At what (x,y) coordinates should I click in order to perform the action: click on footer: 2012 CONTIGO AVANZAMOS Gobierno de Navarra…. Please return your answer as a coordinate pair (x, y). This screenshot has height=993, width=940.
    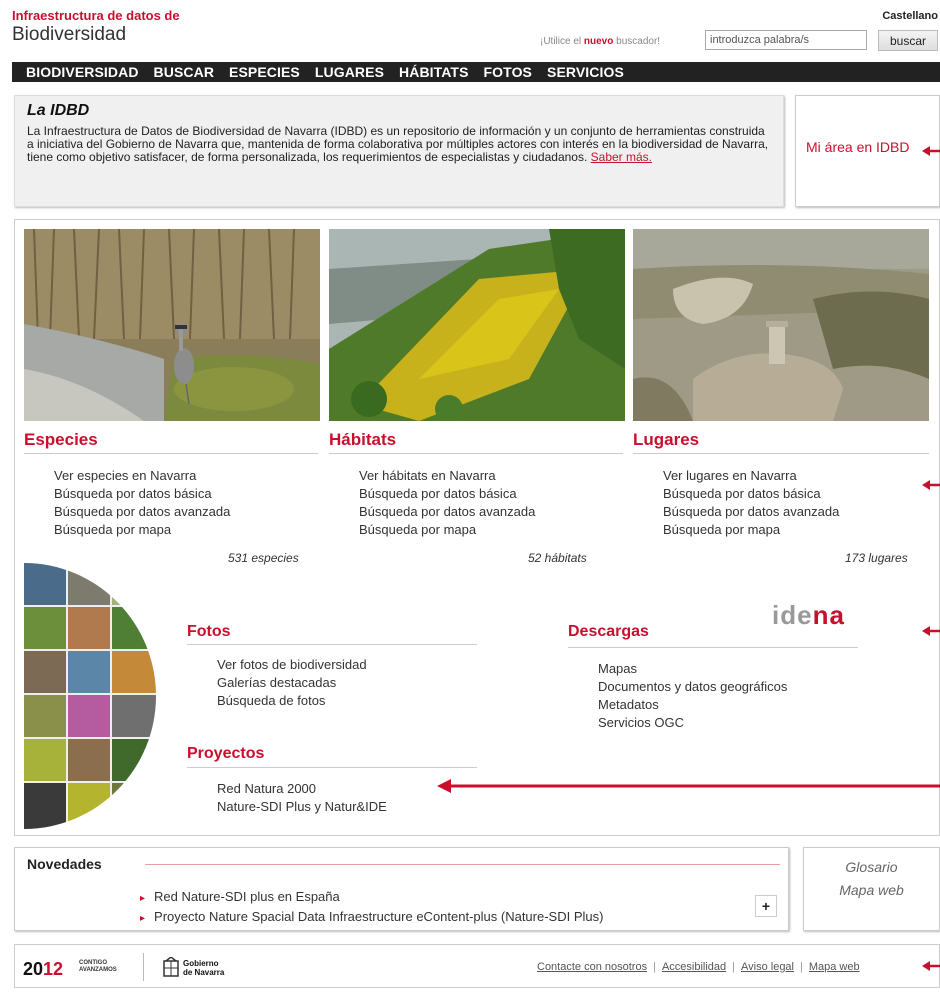
    Looking at the image, I should click on (477, 966).